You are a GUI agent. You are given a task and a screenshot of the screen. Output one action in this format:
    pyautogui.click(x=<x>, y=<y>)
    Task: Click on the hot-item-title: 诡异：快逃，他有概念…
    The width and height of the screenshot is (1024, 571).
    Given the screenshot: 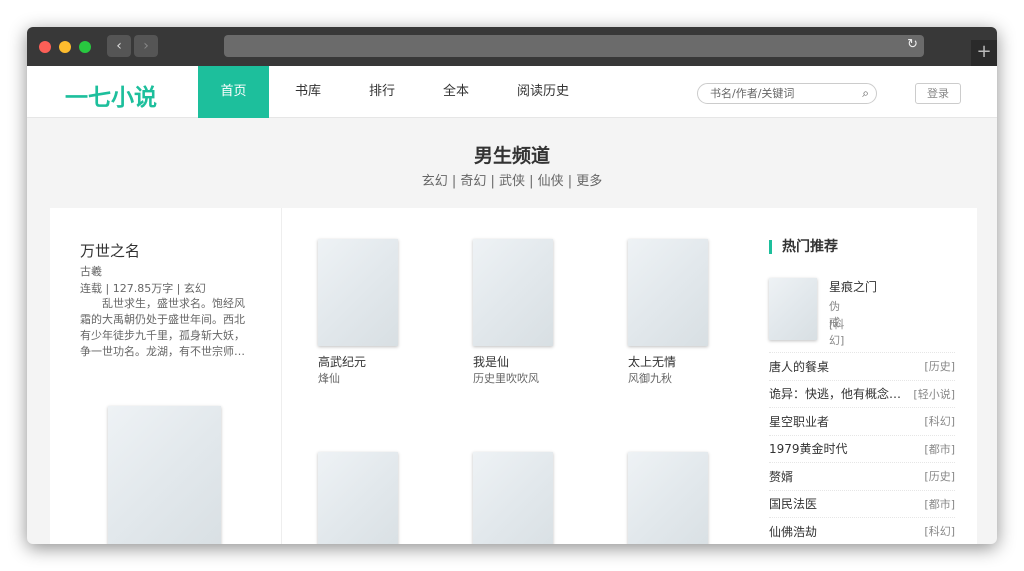 What is the action you would take?
    pyautogui.click(x=835, y=393)
    